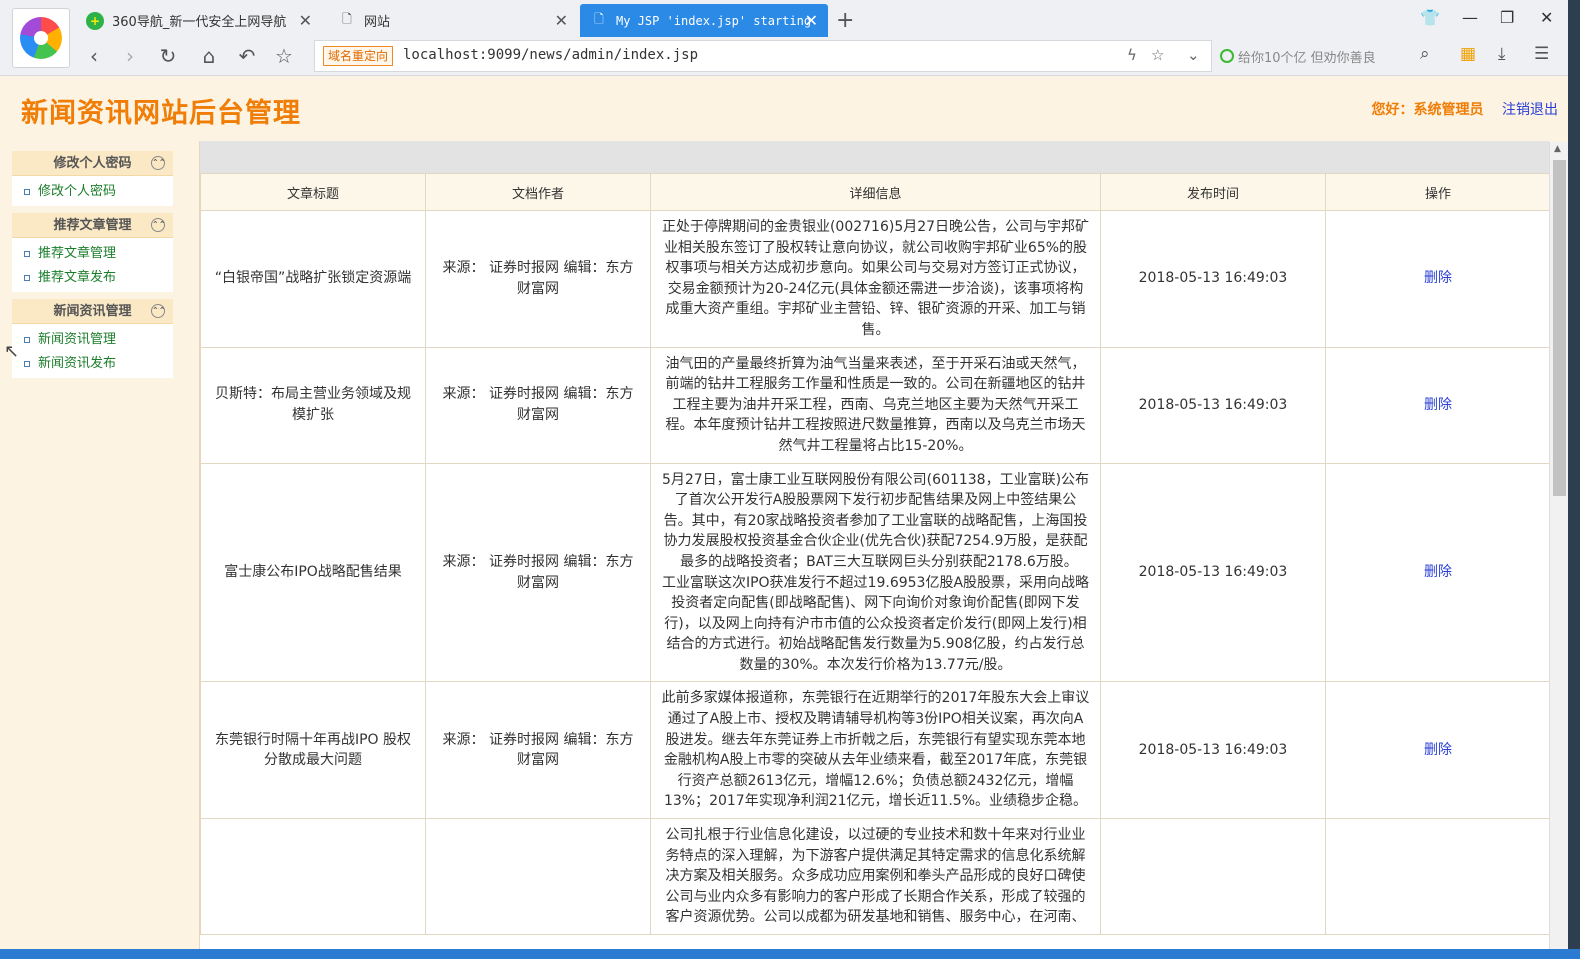  I want to click on user-greeting: 您好：系统管理员, so click(1427, 110).